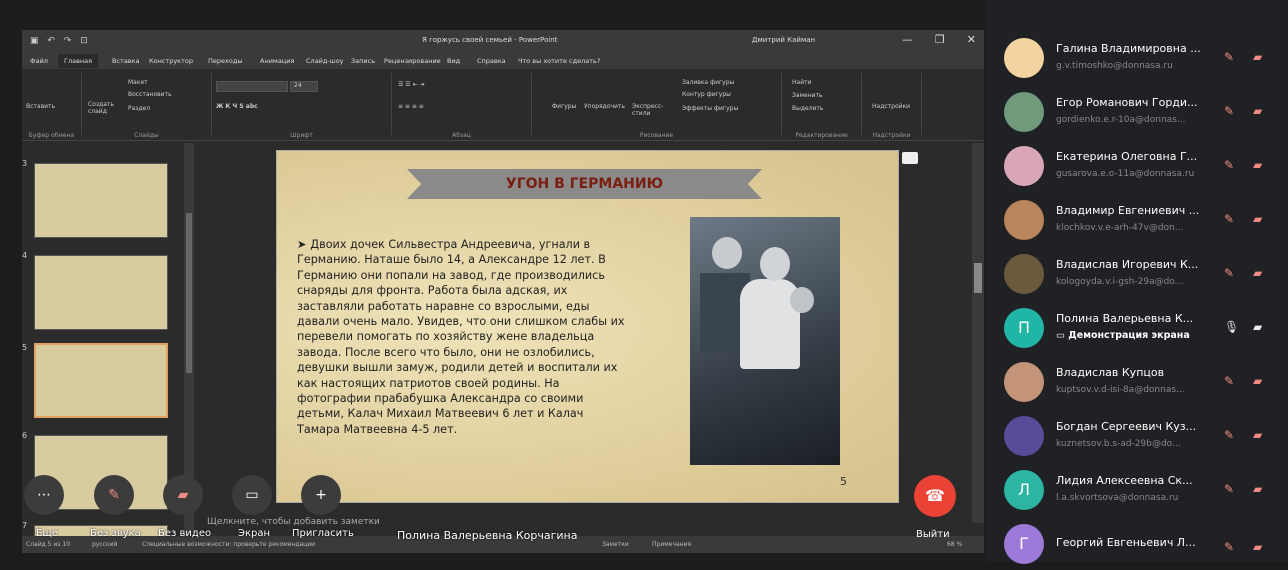 This screenshot has height=570, width=1288. Describe the element at coordinates (150, 94) in the screenshot. I see `reset-button: Восстановить` at that location.